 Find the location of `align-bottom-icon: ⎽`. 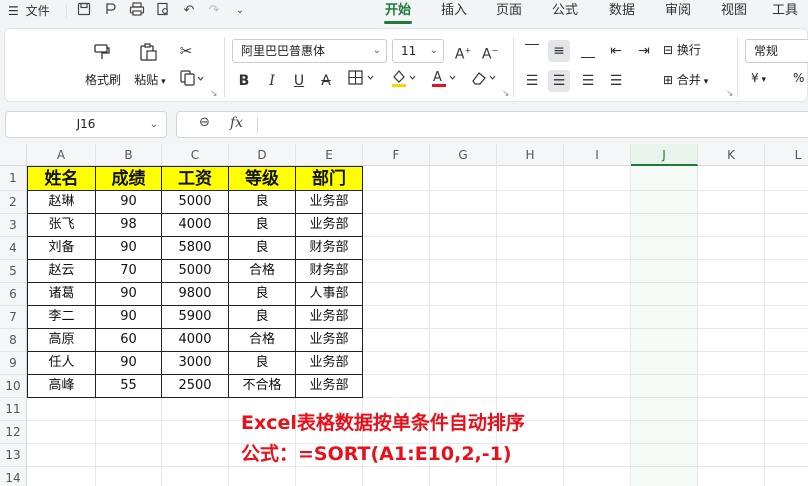

align-bottom-icon: ⎽ is located at coordinates (588, 51).